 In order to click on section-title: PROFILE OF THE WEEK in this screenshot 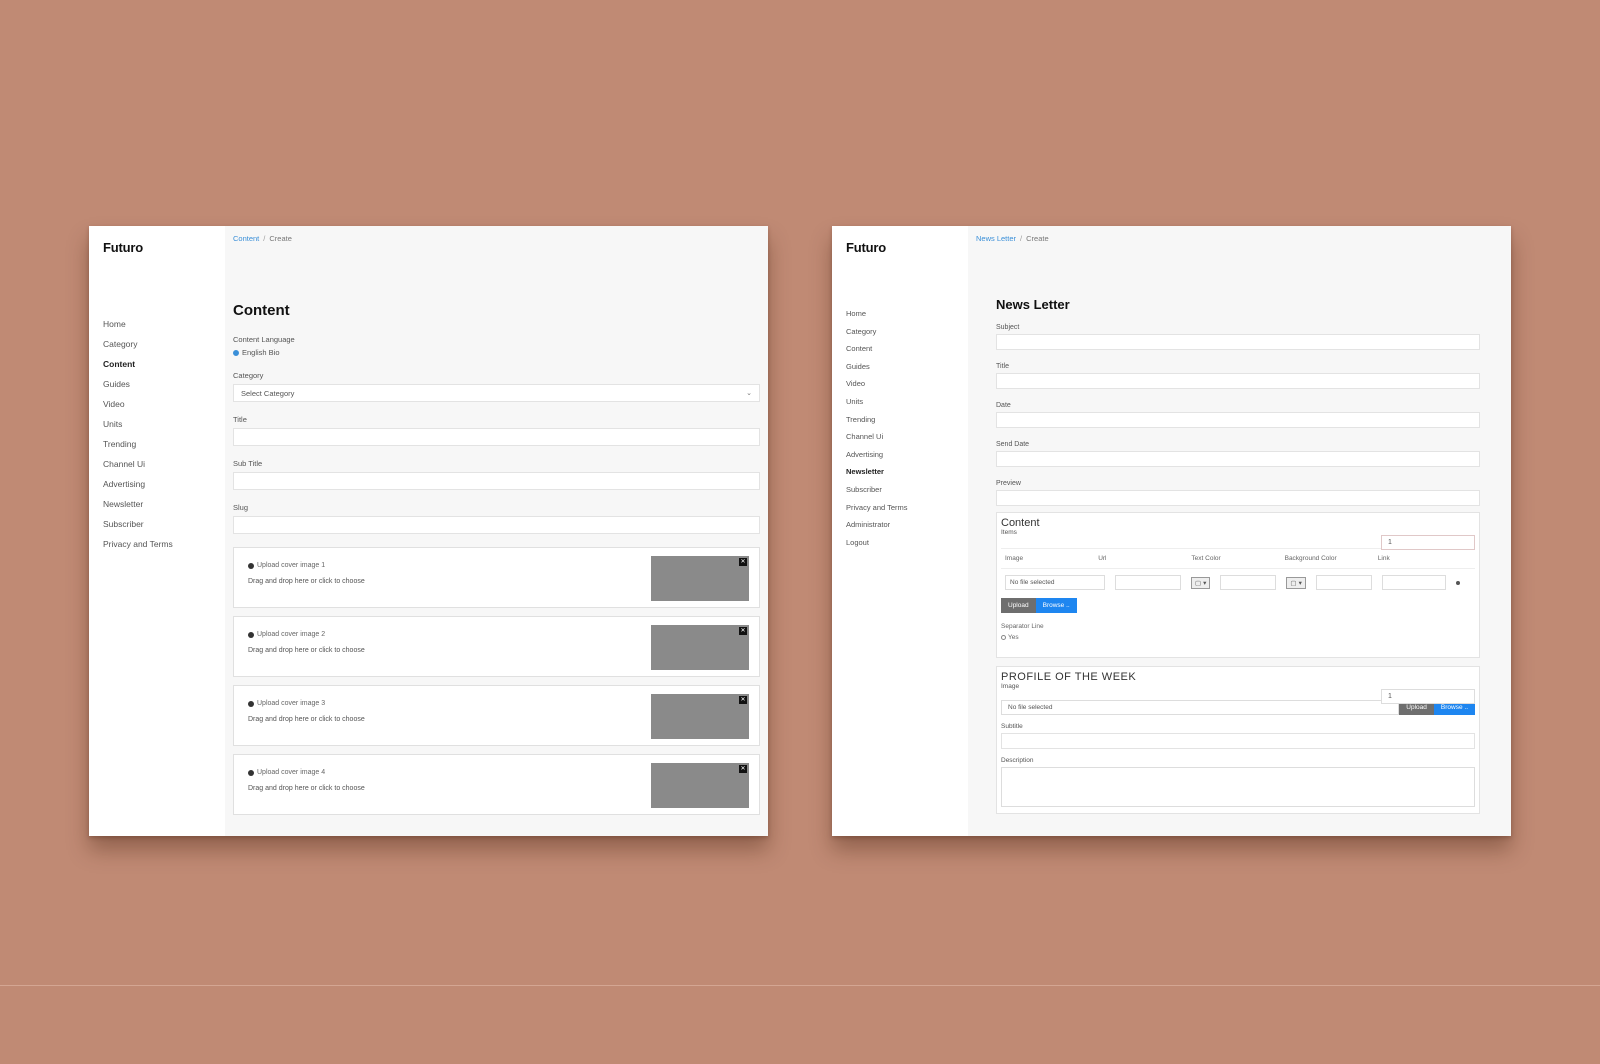, I will do `click(1069, 677)`.